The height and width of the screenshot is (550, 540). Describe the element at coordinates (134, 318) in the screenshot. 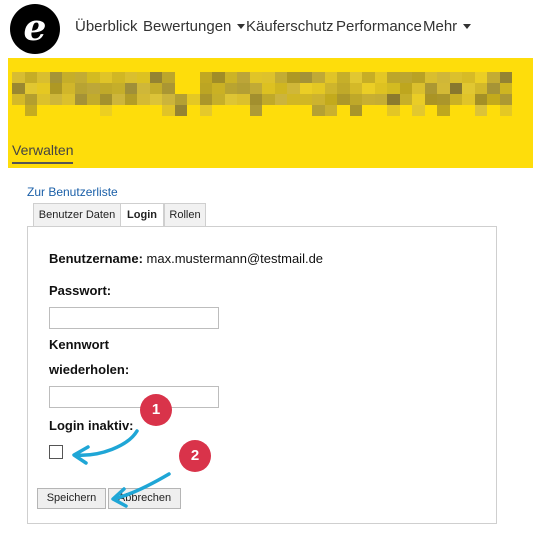

I see `password-field` at that location.